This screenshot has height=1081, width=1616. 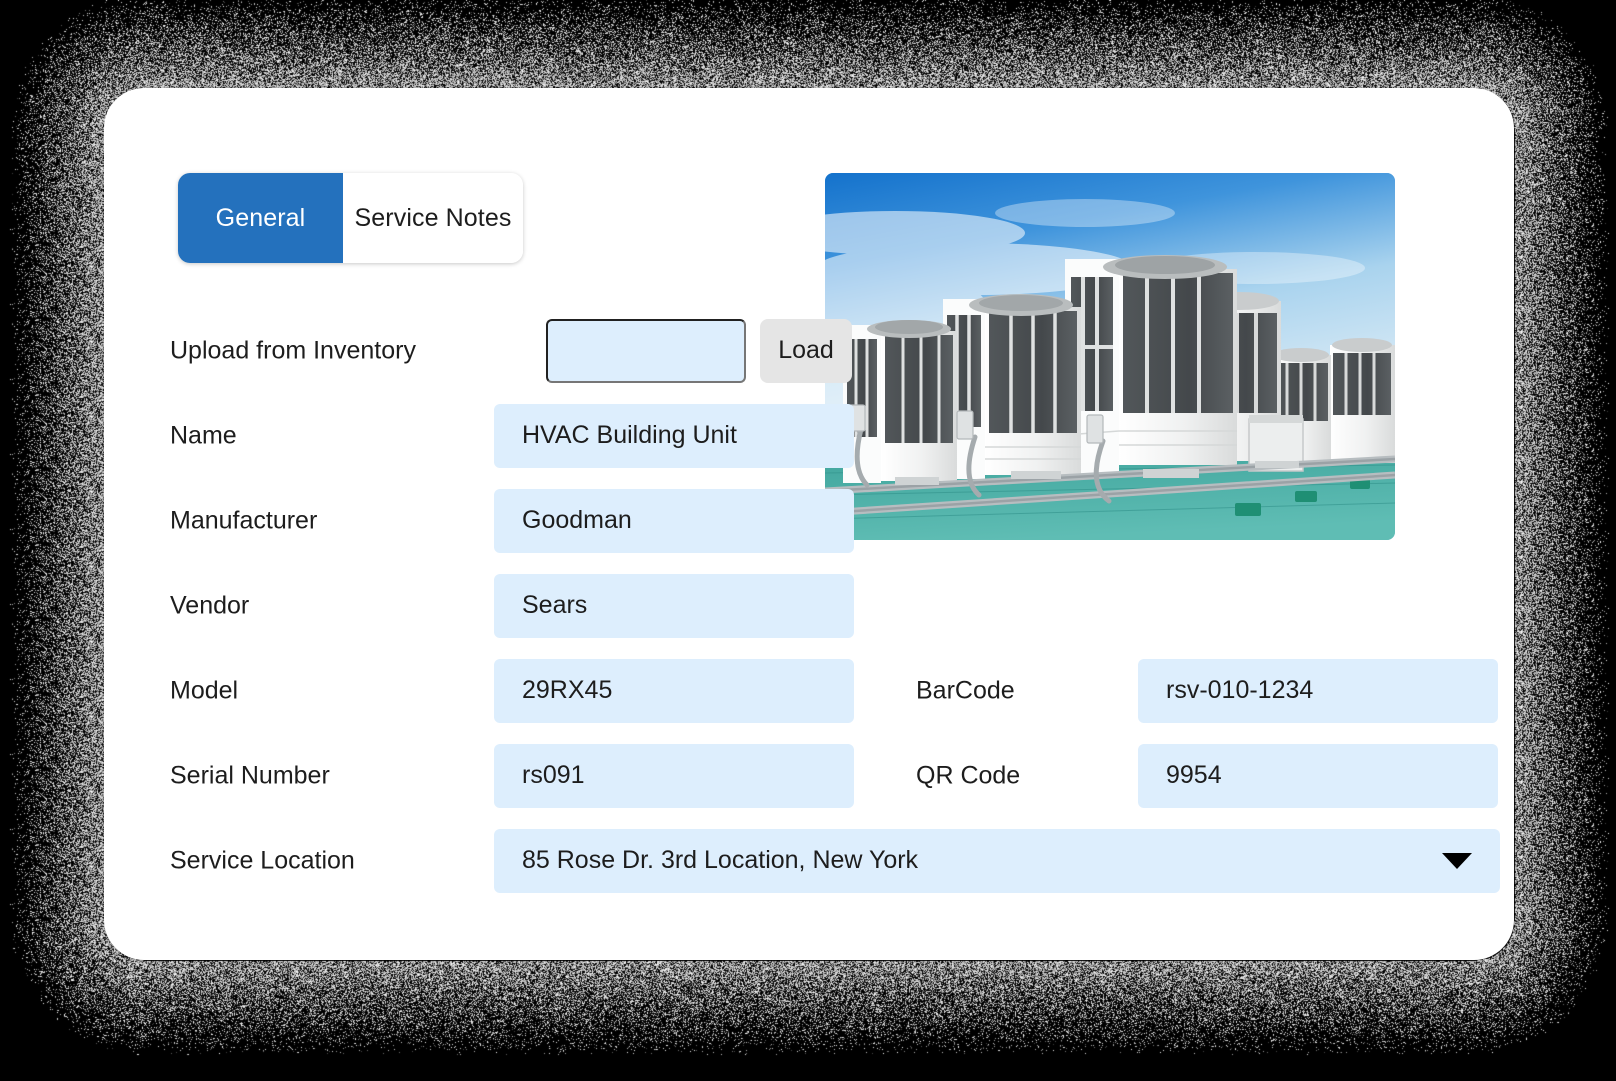 What do you see at coordinates (1318, 690) in the screenshot?
I see `barcode-input: rsv-010-1234` at bounding box center [1318, 690].